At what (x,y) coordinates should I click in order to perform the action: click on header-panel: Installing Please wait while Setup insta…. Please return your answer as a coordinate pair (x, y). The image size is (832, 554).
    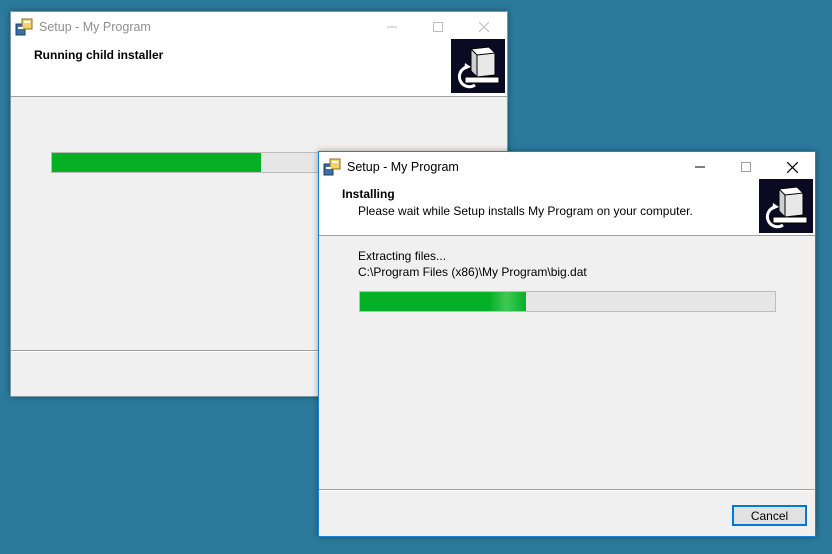
    Looking at the image, I should click on (567, 207).